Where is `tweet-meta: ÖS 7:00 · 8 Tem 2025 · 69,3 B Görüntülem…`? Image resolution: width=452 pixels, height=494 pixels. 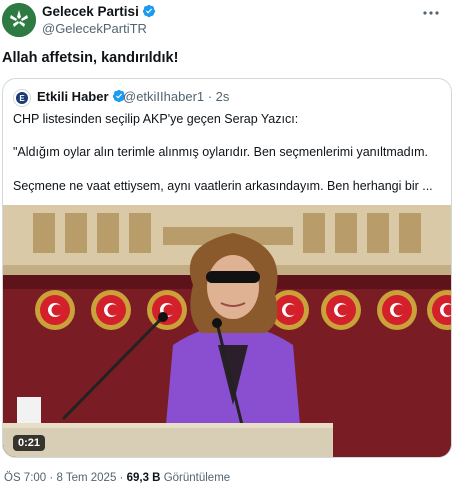 tweet-meta: ÖS 7:00 · 8 Tem 2025 · 69,3 B Görüntülem… is located at coordinates (117, 478).